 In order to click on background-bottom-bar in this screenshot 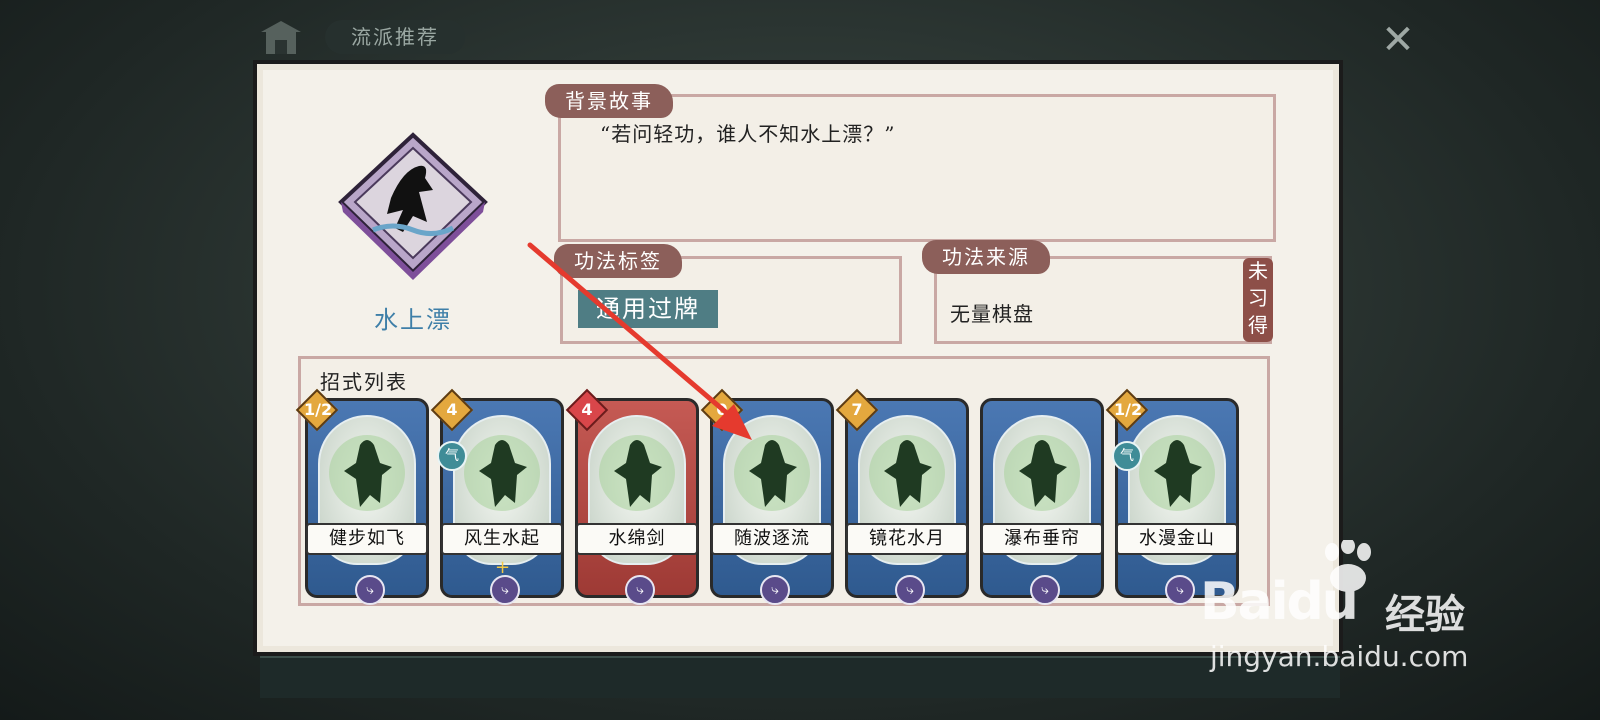, I will do `click(800, 676)`.